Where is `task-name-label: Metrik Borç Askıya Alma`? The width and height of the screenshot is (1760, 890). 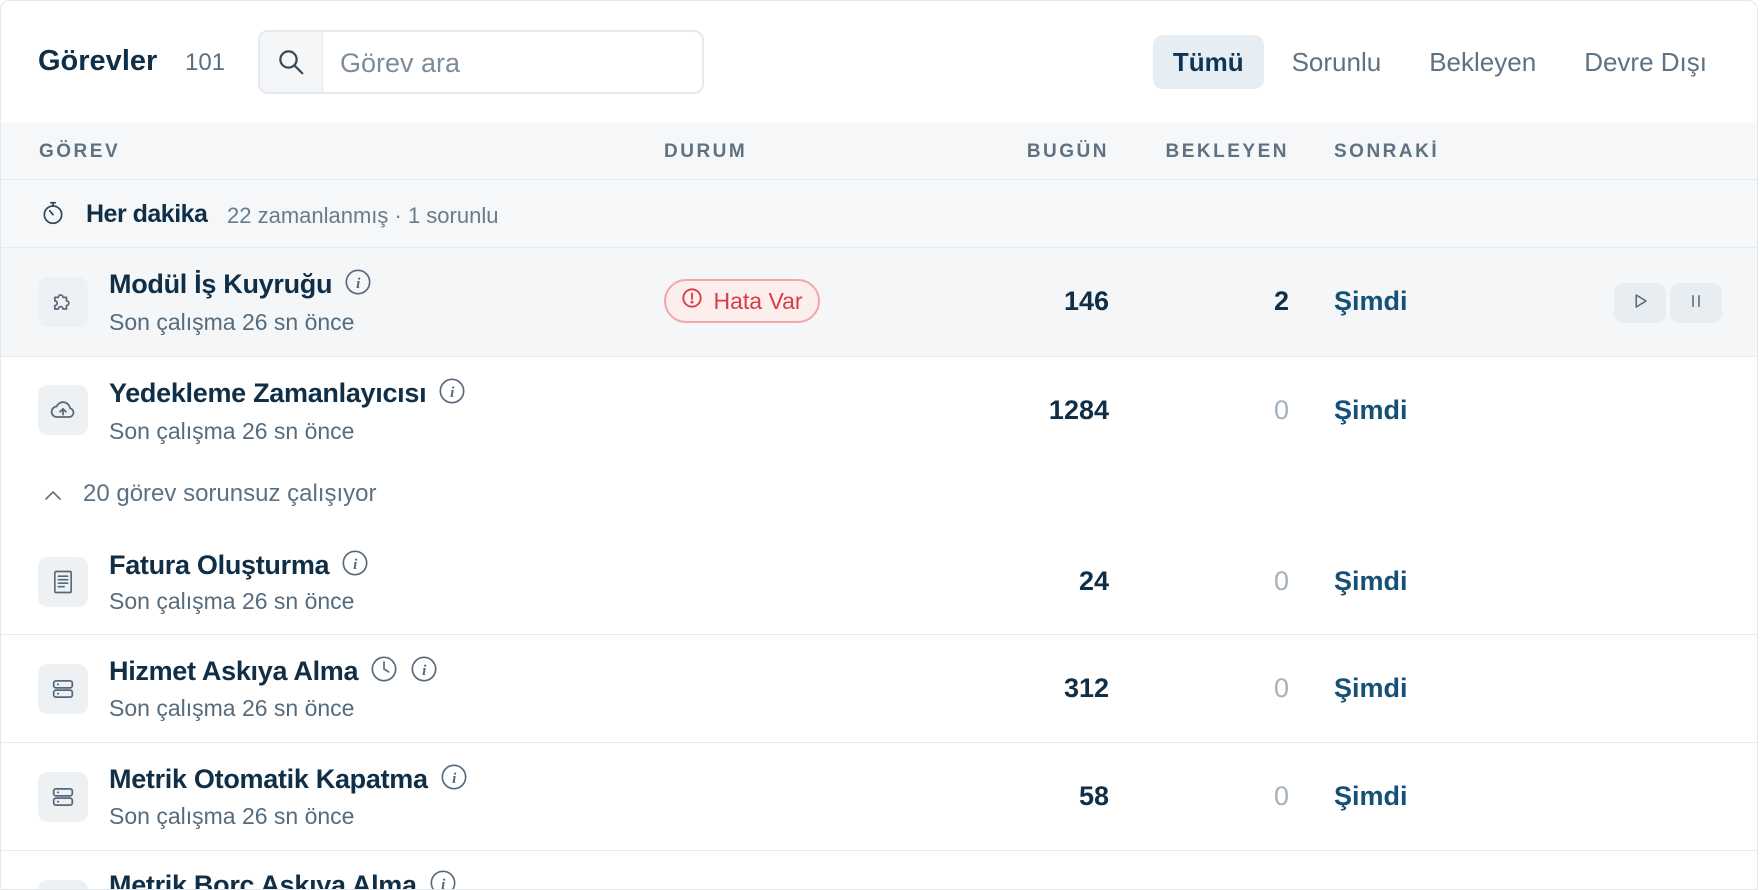 task-name-label: Metrik Borç Askıya Alma is located at coordinates (263, 880).